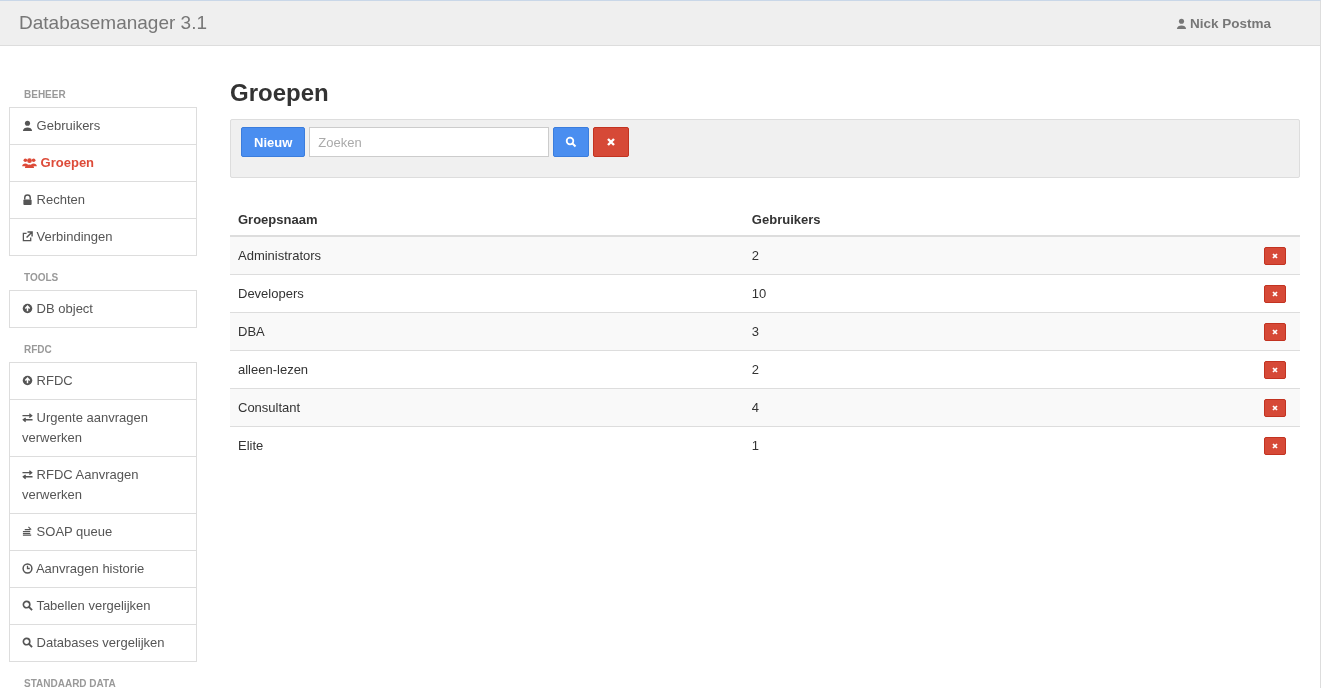  Describe the element at coordinates (70, 683) in the screenshot. I see `sidebar-section-heading: STANDAARD DATA` at that location.